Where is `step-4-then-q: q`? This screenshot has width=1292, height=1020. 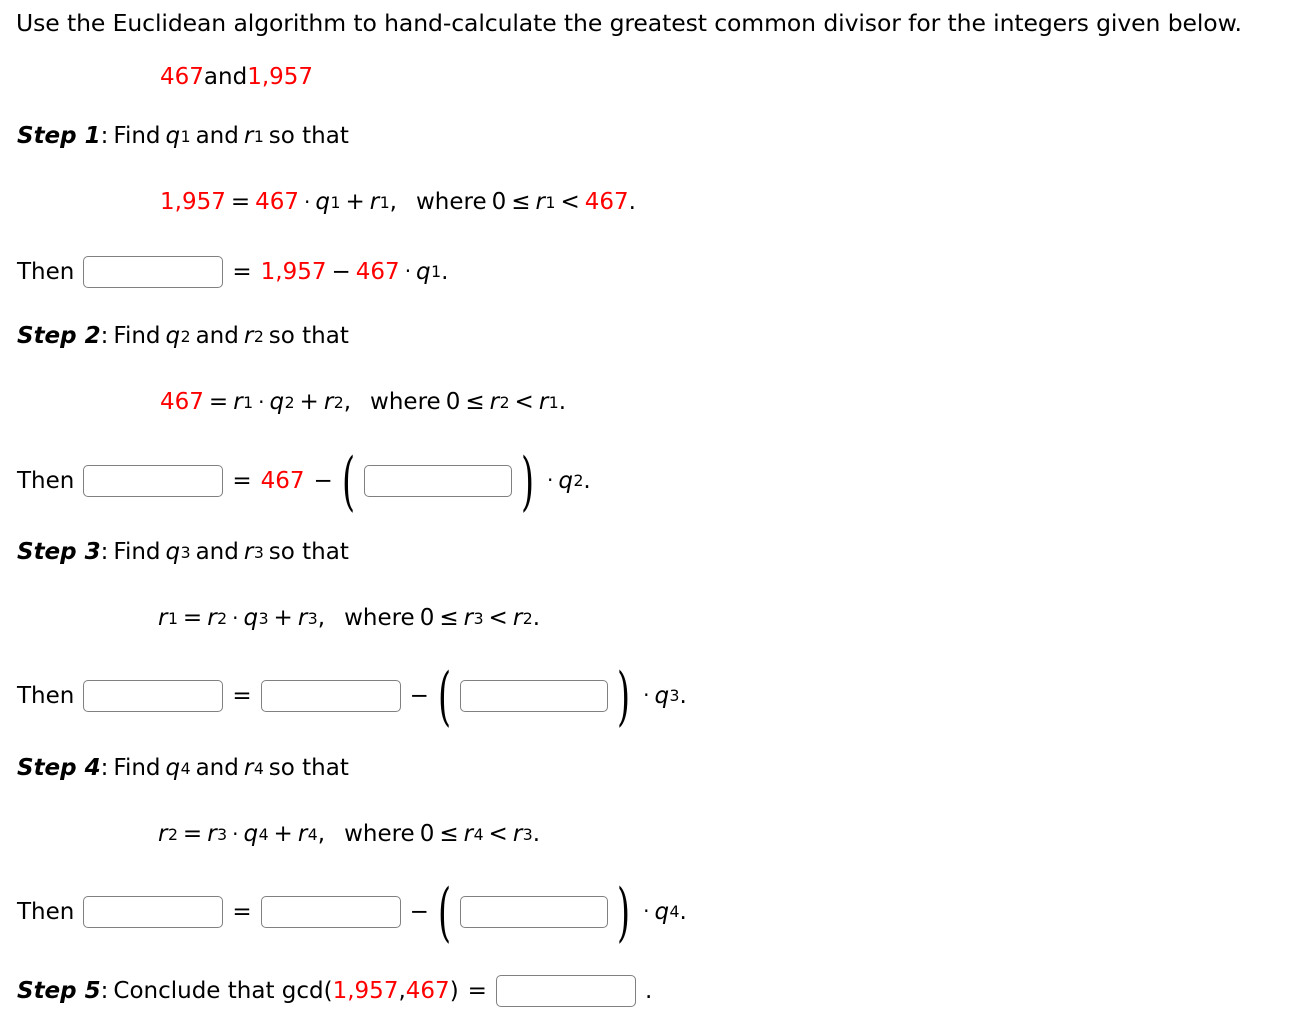
step-4-then-q: q is located at coordinates (662, 911).